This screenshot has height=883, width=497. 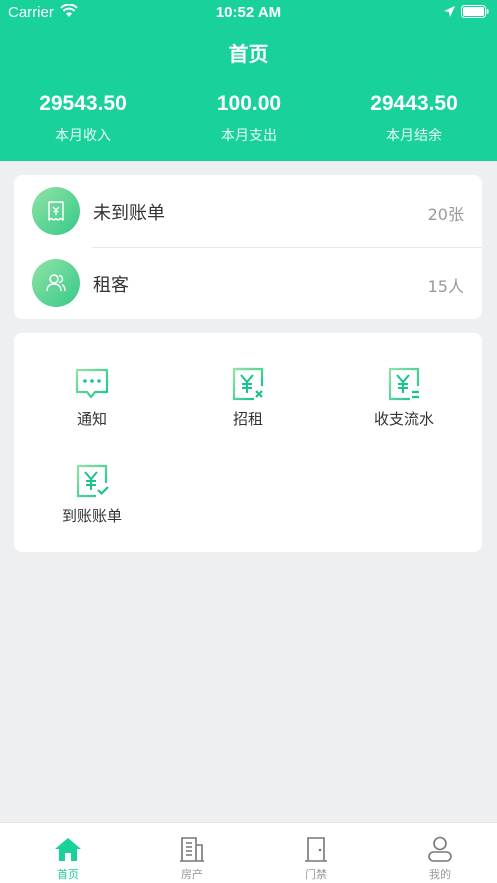 What do you see at coordinates (316, 849) in the screenshot?
I see `door-icon` at bounding box center [316, 849].